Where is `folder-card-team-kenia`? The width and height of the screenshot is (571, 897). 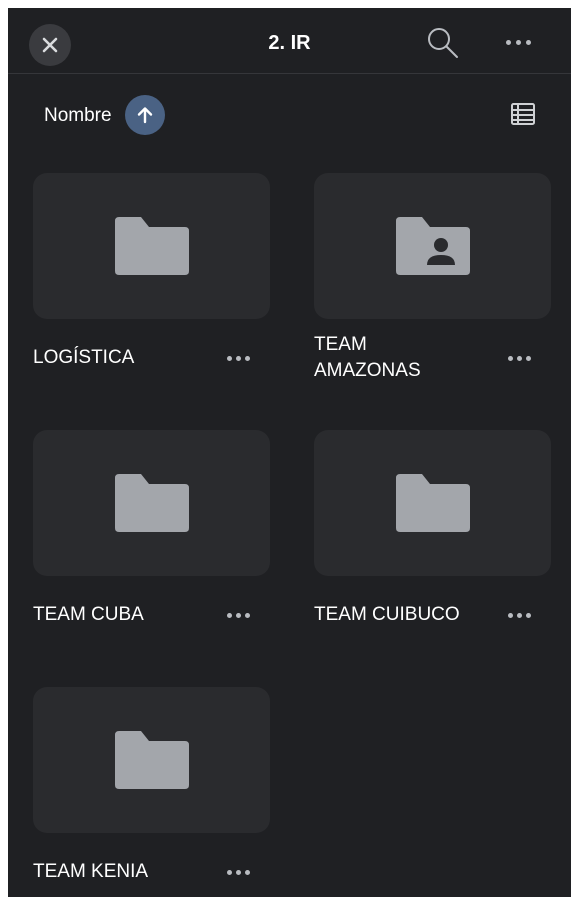 folder-card-team-kenia is located at coordinates (151, 760).